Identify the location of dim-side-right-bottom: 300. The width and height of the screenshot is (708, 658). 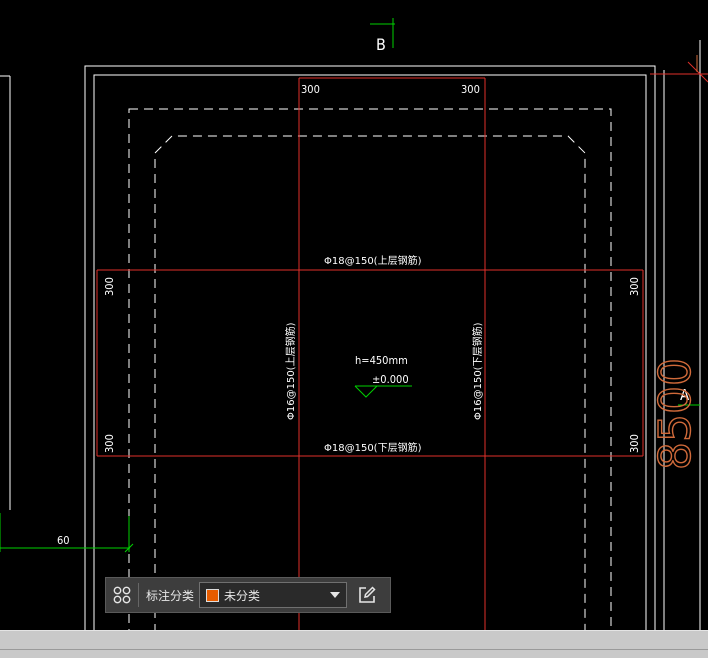
(634, 443).